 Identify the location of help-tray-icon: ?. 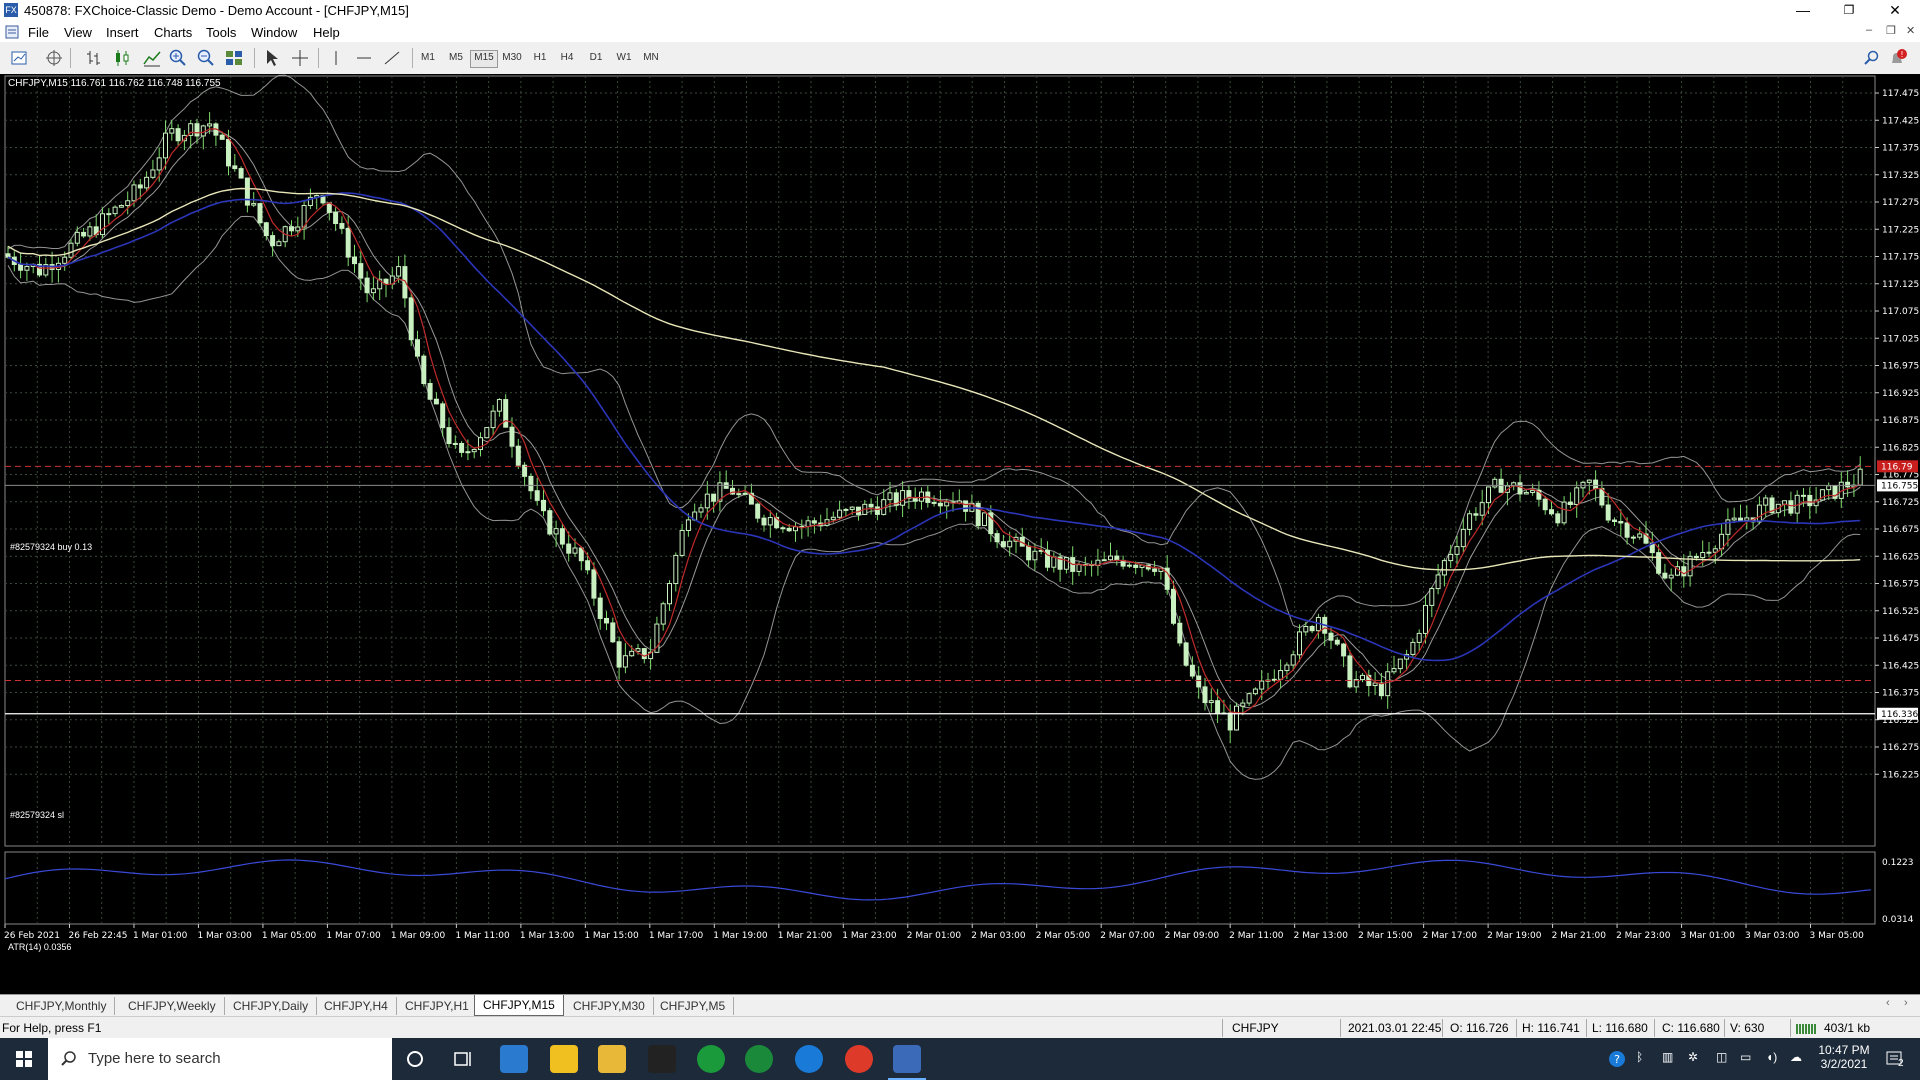
(1617, 1059).